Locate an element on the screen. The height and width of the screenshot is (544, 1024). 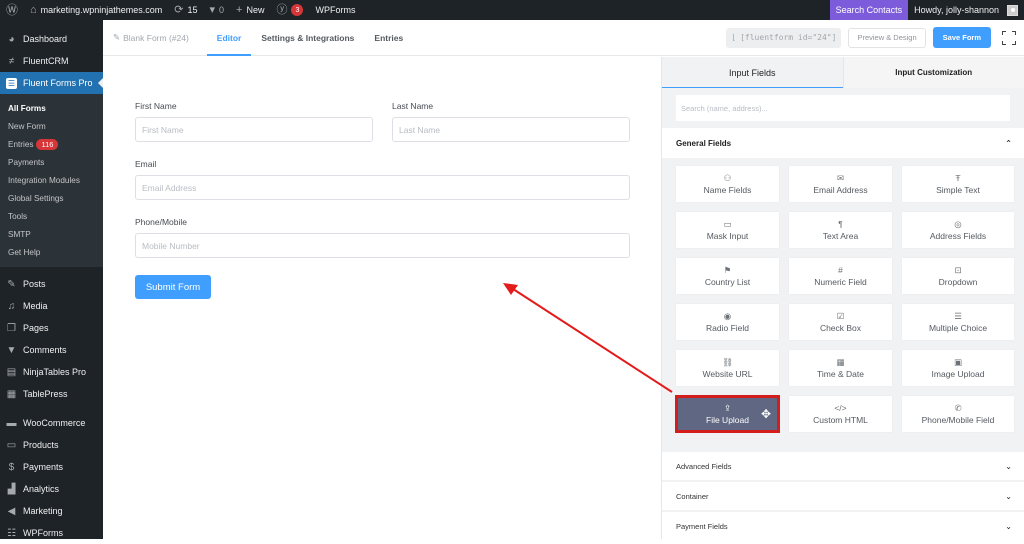
sidebar-item-fluent-forms-pro: ☰ Fluent Forms Pro is located at coordinates (51, 83).